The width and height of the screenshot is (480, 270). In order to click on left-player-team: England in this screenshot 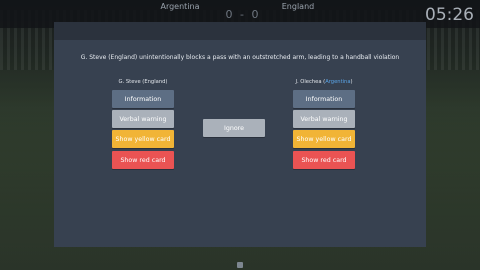, I will do `click(155, 82)`.